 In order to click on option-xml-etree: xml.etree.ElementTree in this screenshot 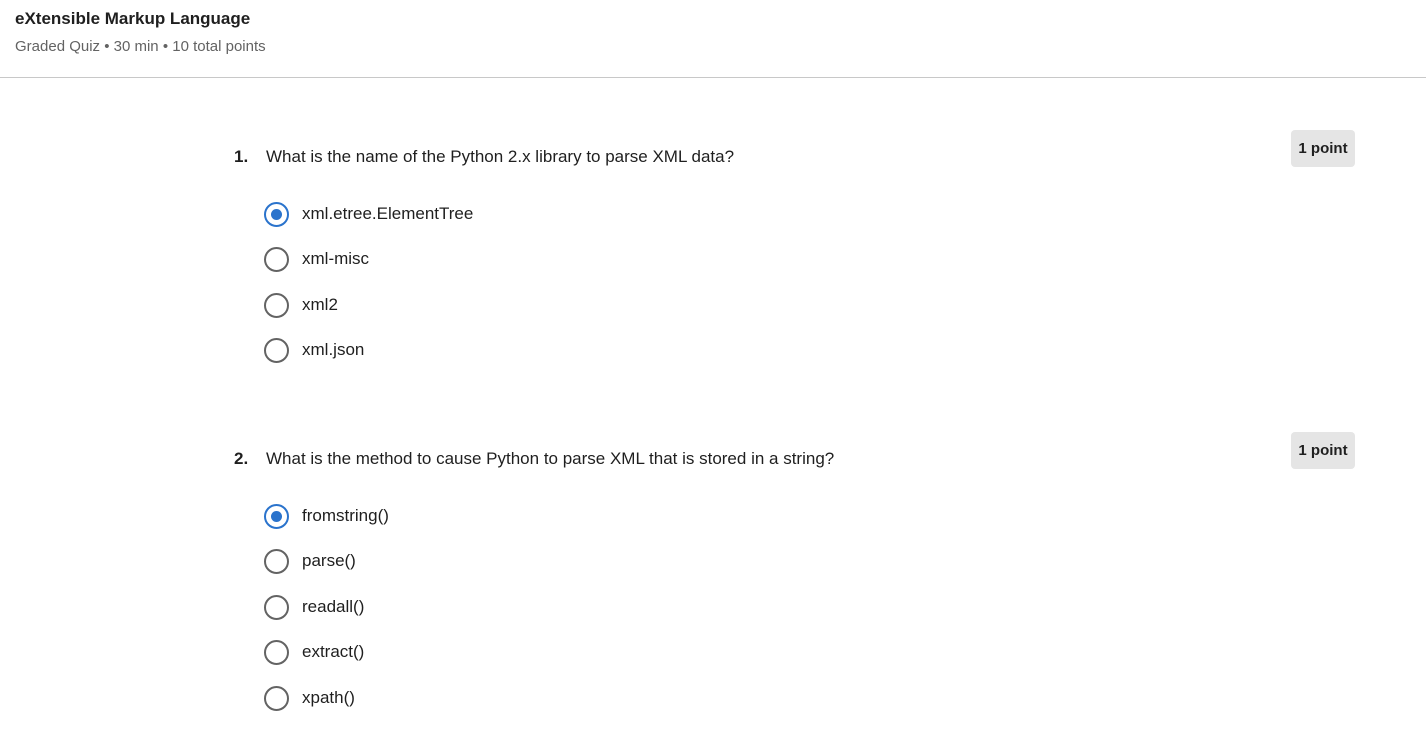, I will do `click(368, 214)`.